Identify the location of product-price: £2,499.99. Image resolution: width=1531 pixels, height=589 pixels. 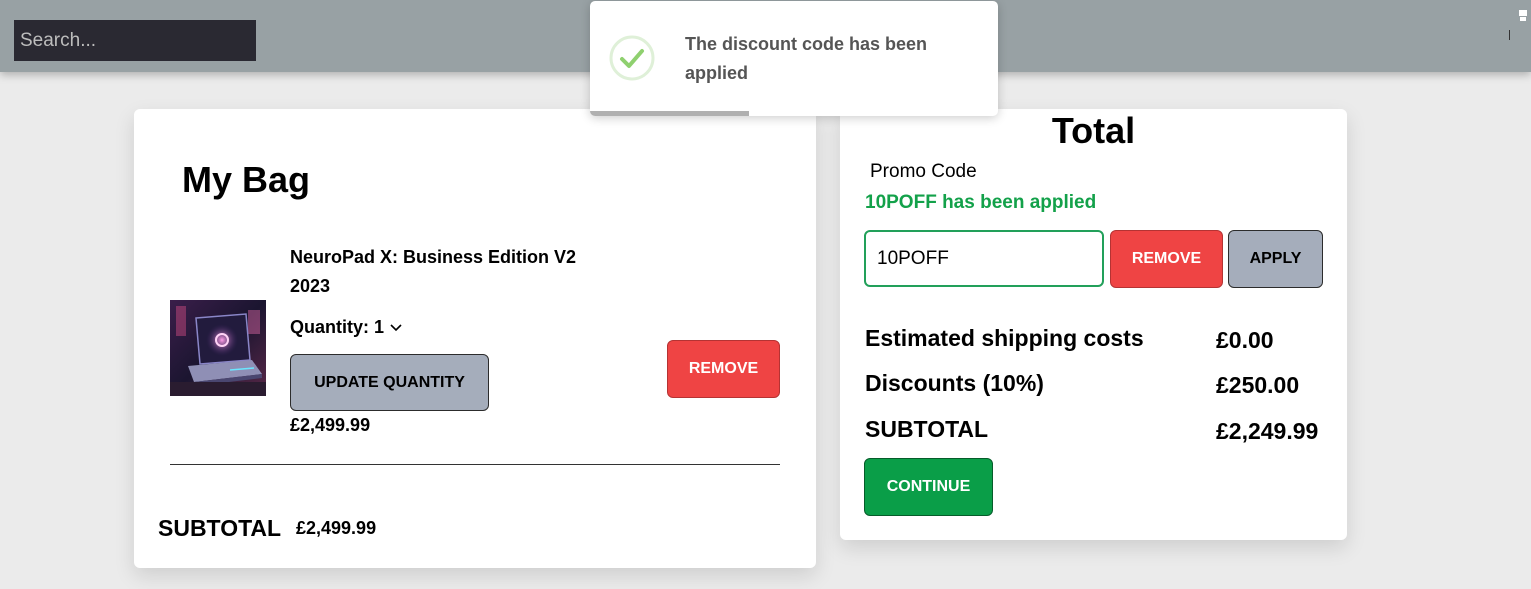
(330, 425).